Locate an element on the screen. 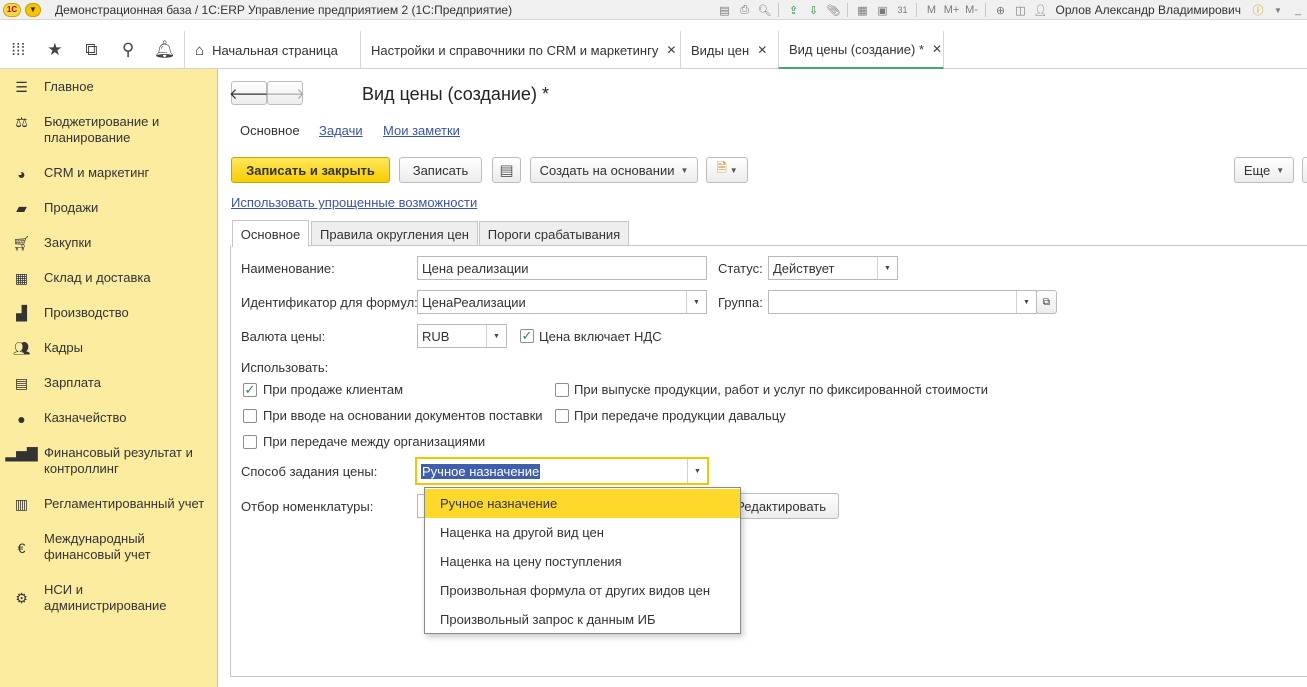 This screenshot has height=687, width=1307. supply-docs-checkbox is located at coordinates (250, 416).